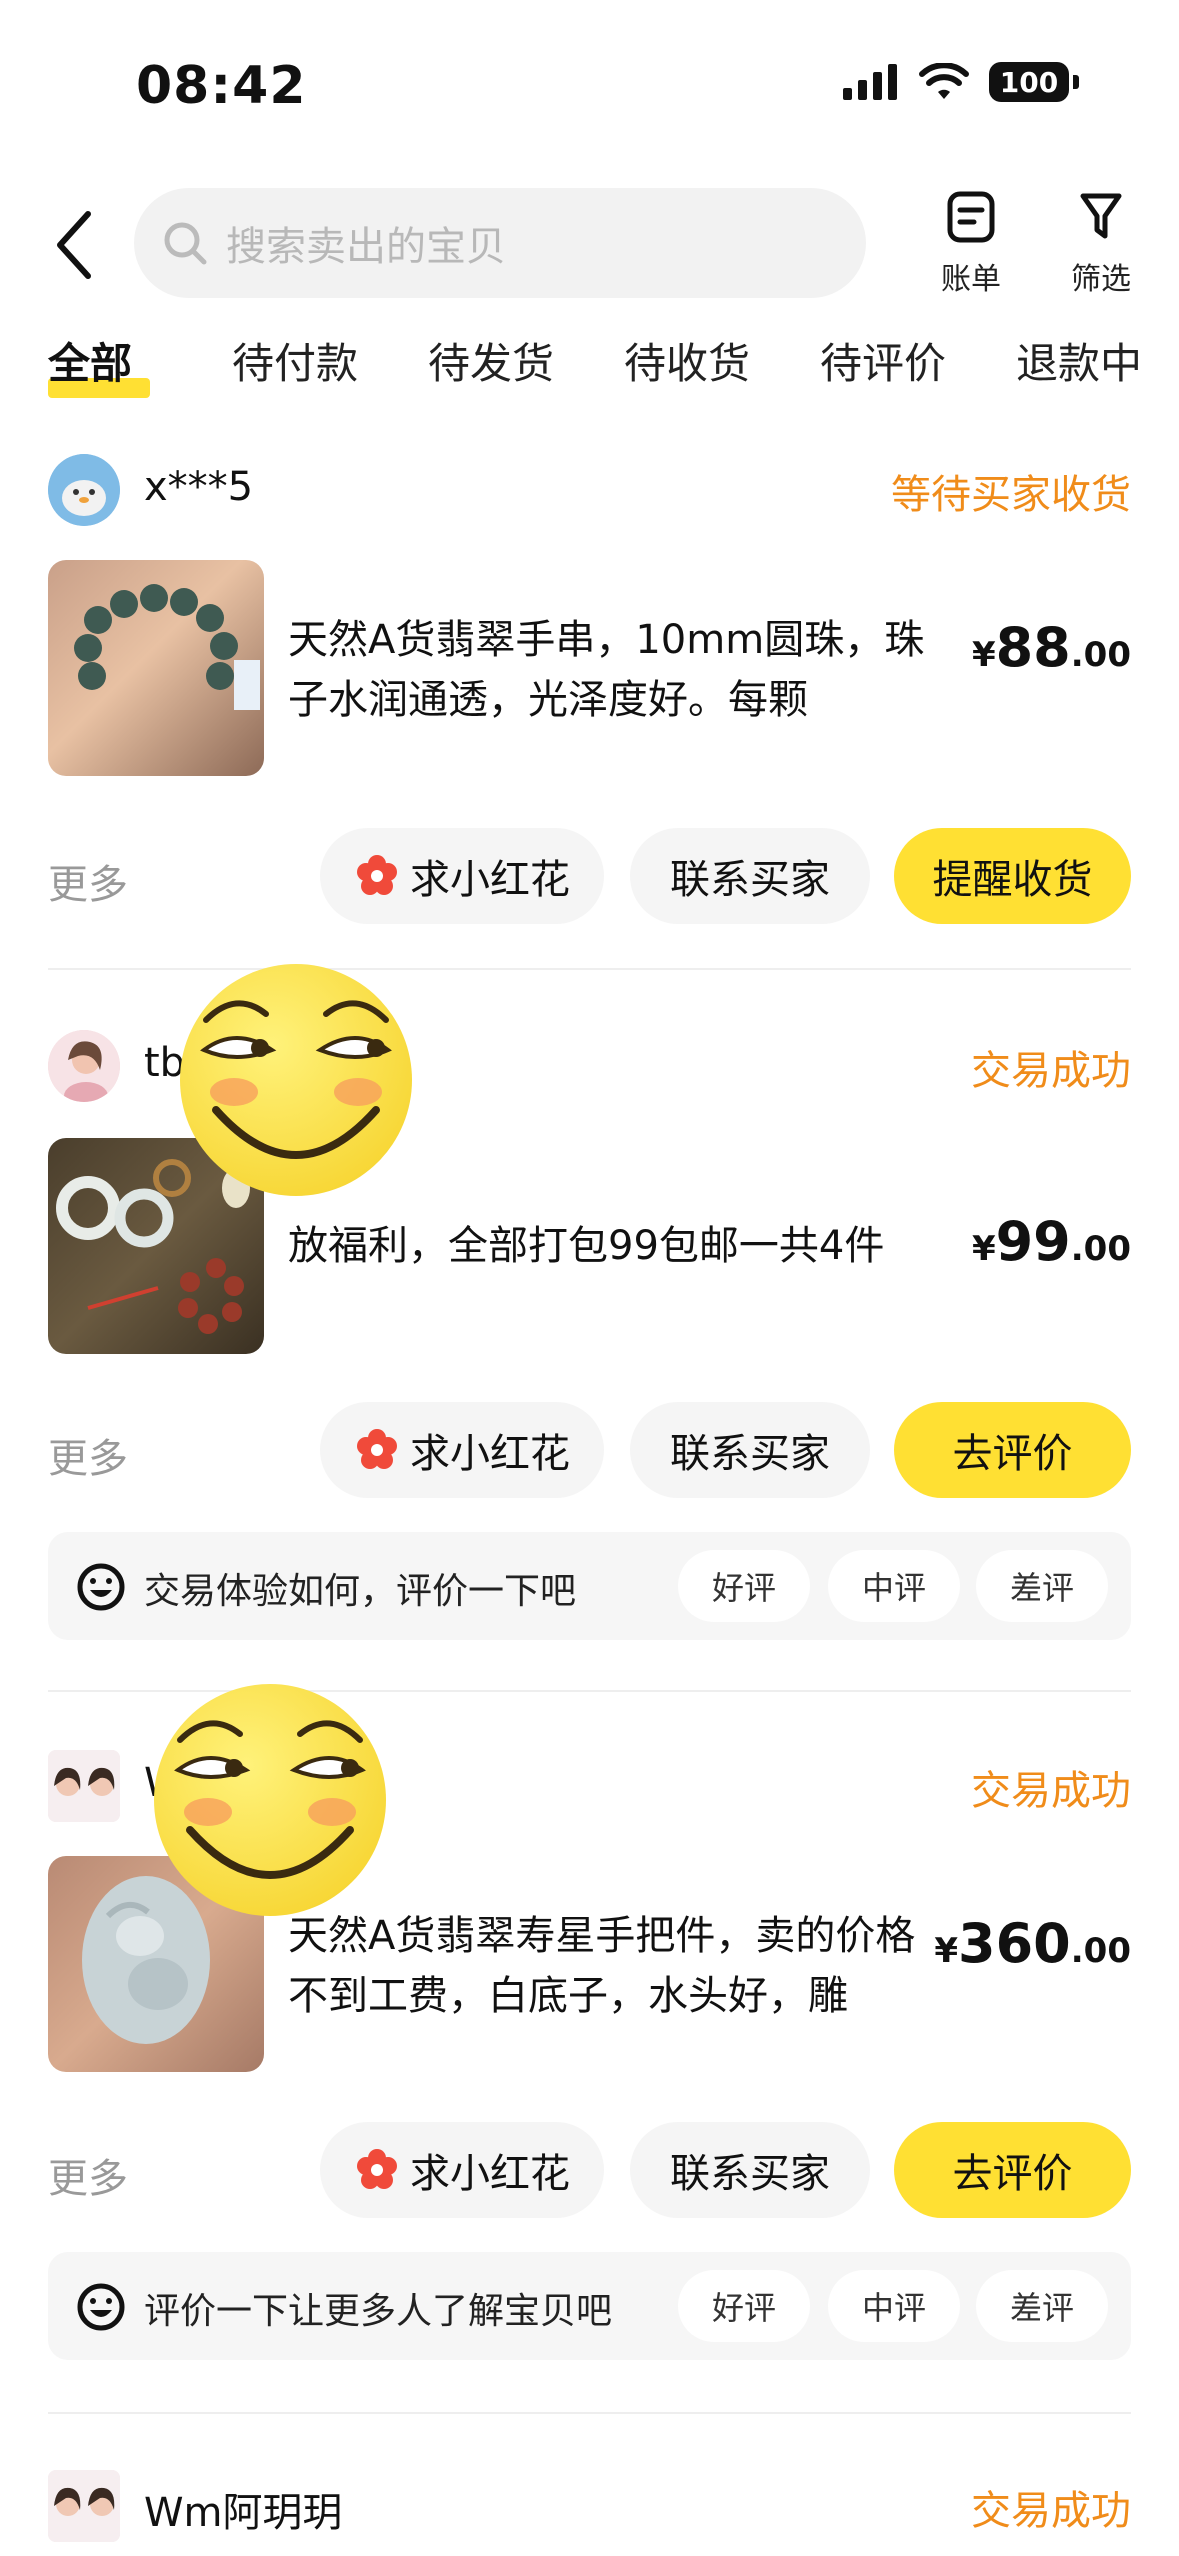  What do you see at coordinates (366, 247) in the screenshot?
I see `search-placeholder: 搜索卖出的宝贝` at bounding box center [366, 247].